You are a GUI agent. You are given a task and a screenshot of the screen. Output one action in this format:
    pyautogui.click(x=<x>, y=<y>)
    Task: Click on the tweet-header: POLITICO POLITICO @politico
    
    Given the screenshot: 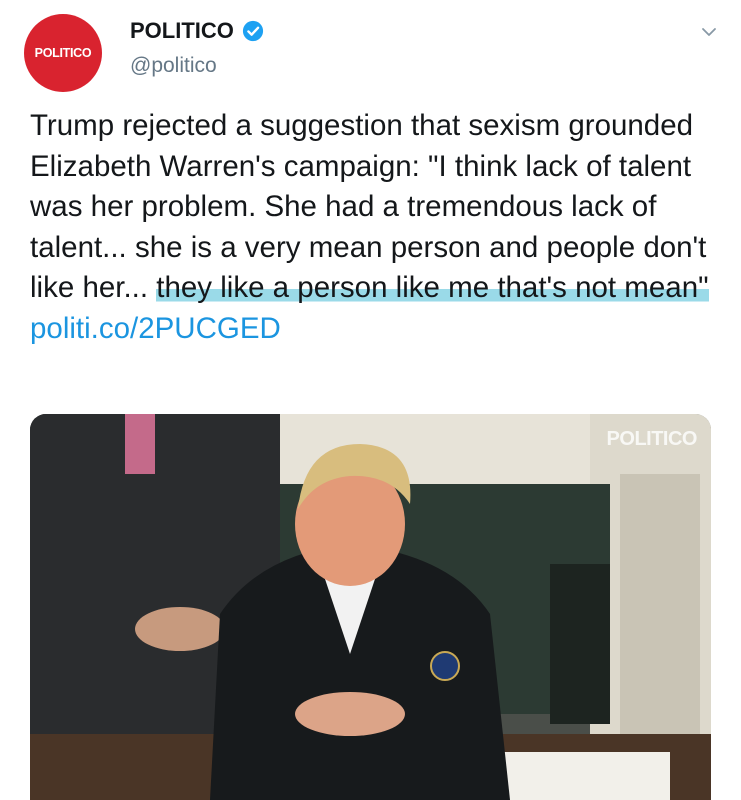 What is the action you would take?
    pyautogui.click(x=370, y=50)
    